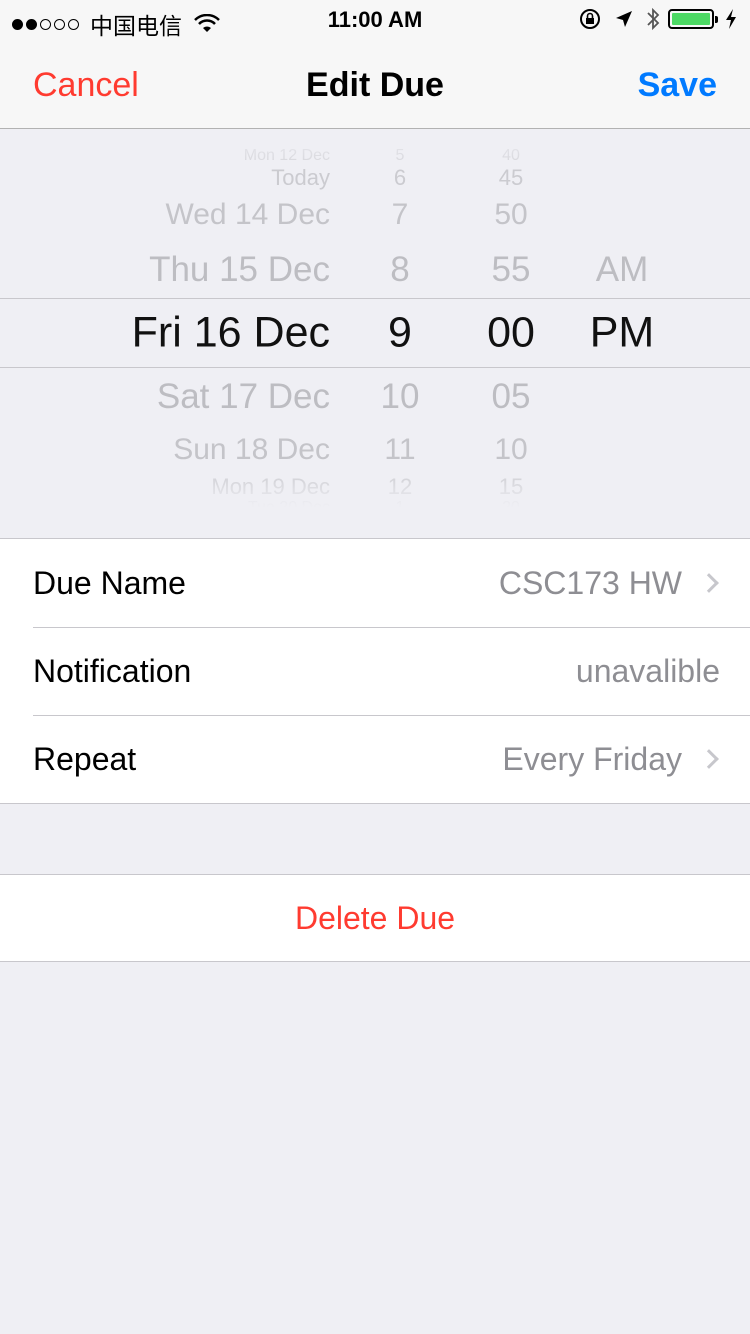 This screenshot has width=750, height=1334. I want to click on delete-due-button: Delete Due, so click(375, 918).